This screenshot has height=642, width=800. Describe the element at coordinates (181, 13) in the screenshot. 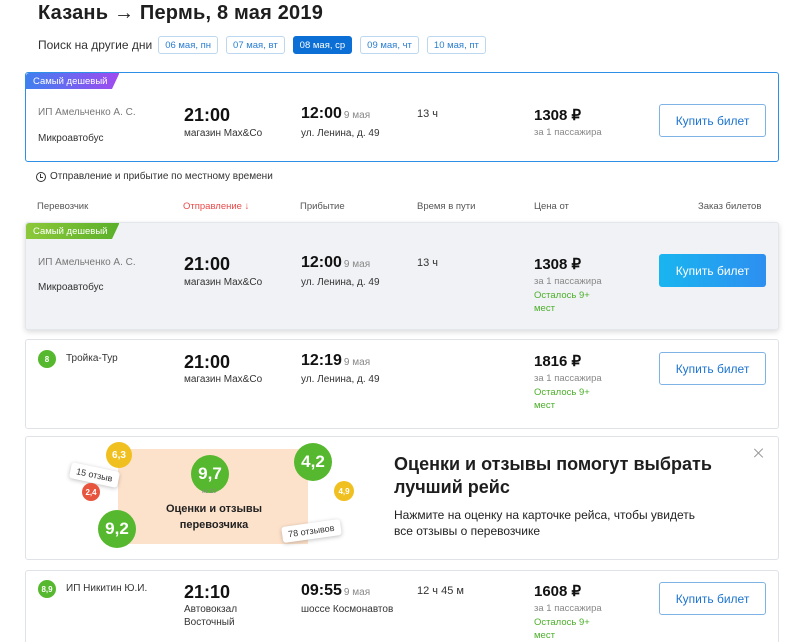

I see `page-title: Казань → Пермь, 8 мая 2019` at that location.